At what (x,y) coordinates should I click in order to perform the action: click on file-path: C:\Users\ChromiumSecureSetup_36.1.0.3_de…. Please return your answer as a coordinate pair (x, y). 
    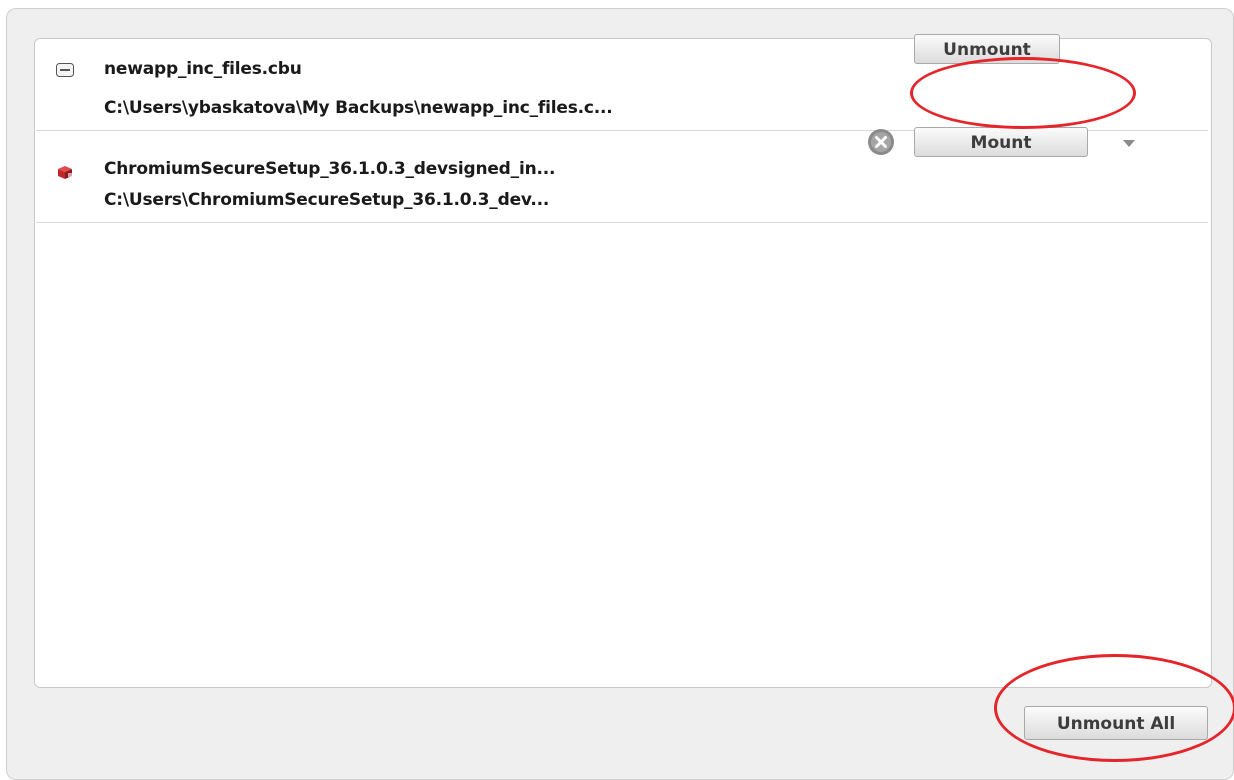
    Looking at the image, I should click on (327, 200).